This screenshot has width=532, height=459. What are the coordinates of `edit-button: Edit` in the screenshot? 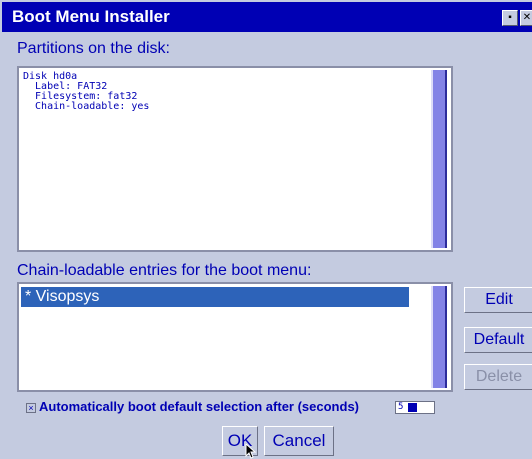 It's located at (498, 300).